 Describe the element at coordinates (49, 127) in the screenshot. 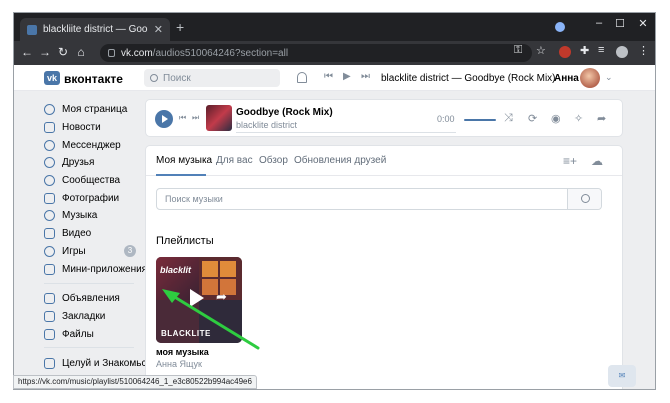

I see `news-icon` at that location.